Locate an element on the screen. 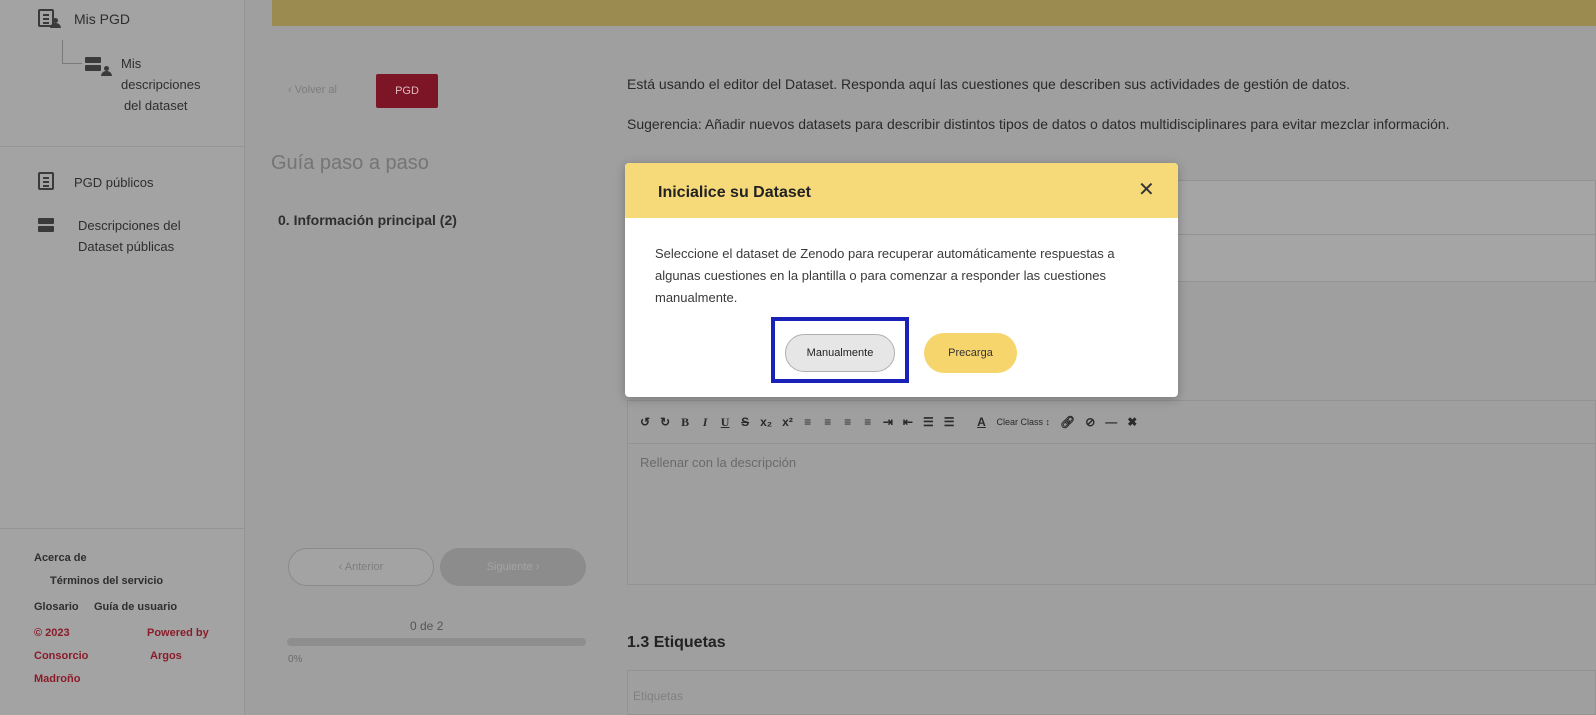  preload-button: Precarga is located at coordinates (970, 353).